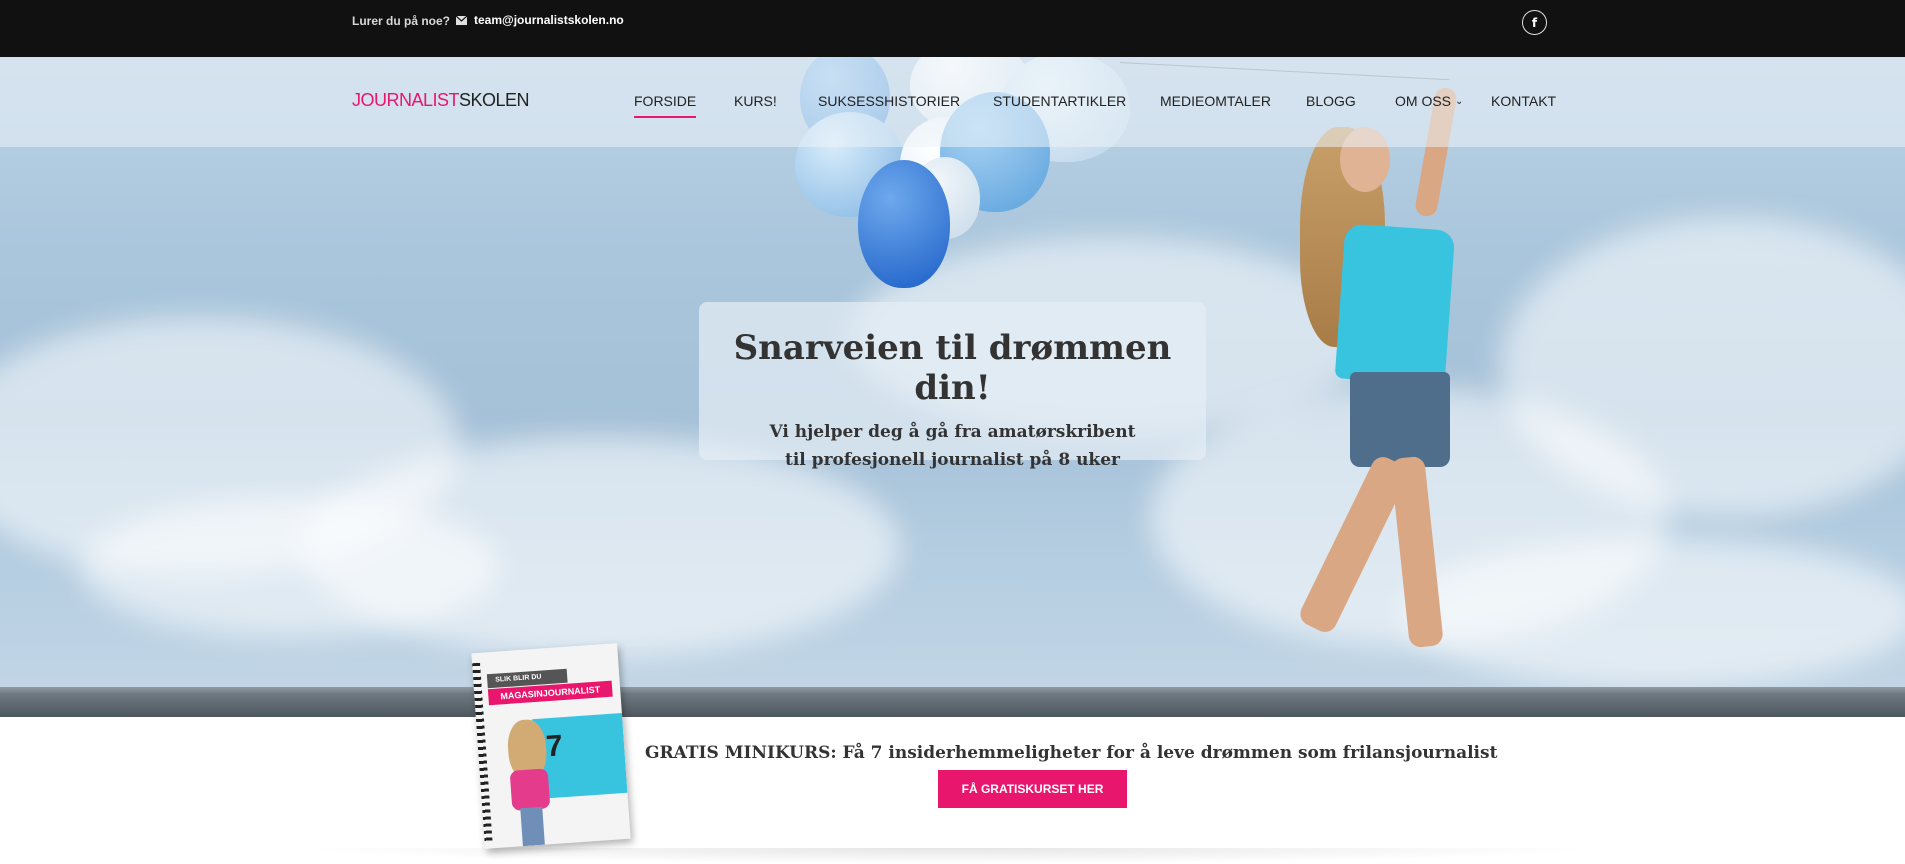 The width and height of the screenshot is (1905, 864). I want to click on nav-blogg: BLOGG, so click(1331, 101).